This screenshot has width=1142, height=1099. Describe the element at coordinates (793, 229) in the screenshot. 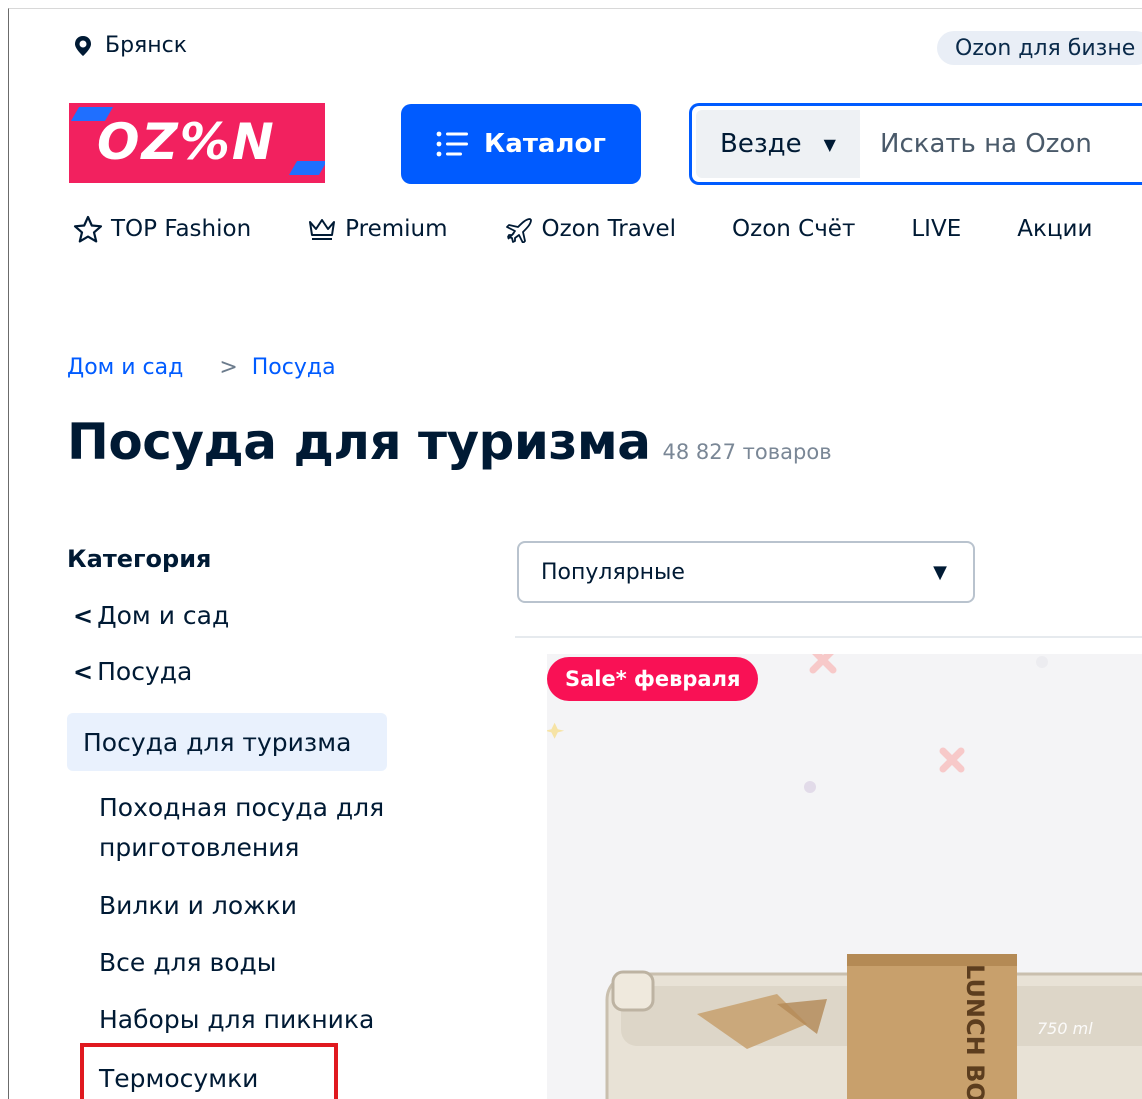

I see `nav-item-ozon-account: Ozon Счёт` at that location.